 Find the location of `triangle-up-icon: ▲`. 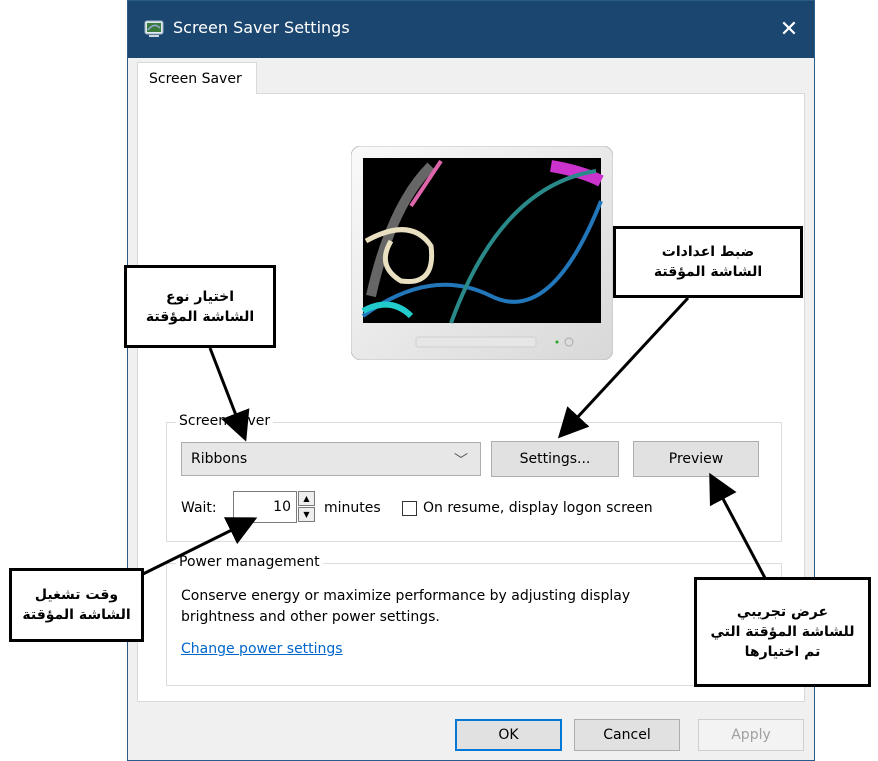

triangle-up-icon: ▲ is located at coordinates (306, 498).